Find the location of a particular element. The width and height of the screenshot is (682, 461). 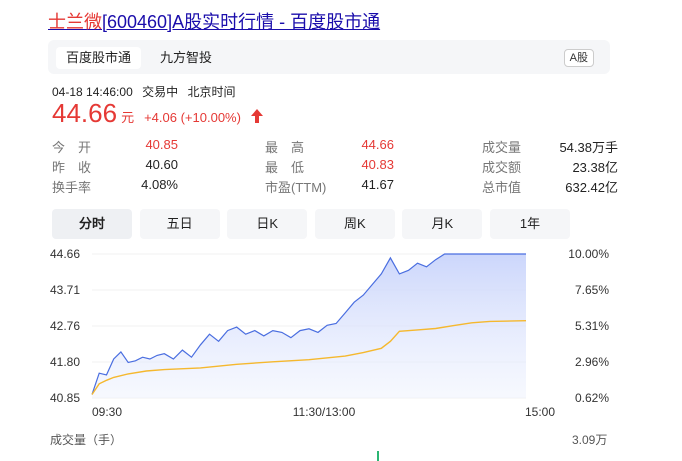

x-tick-label: 09:30 is located at coordinates (107, 412).